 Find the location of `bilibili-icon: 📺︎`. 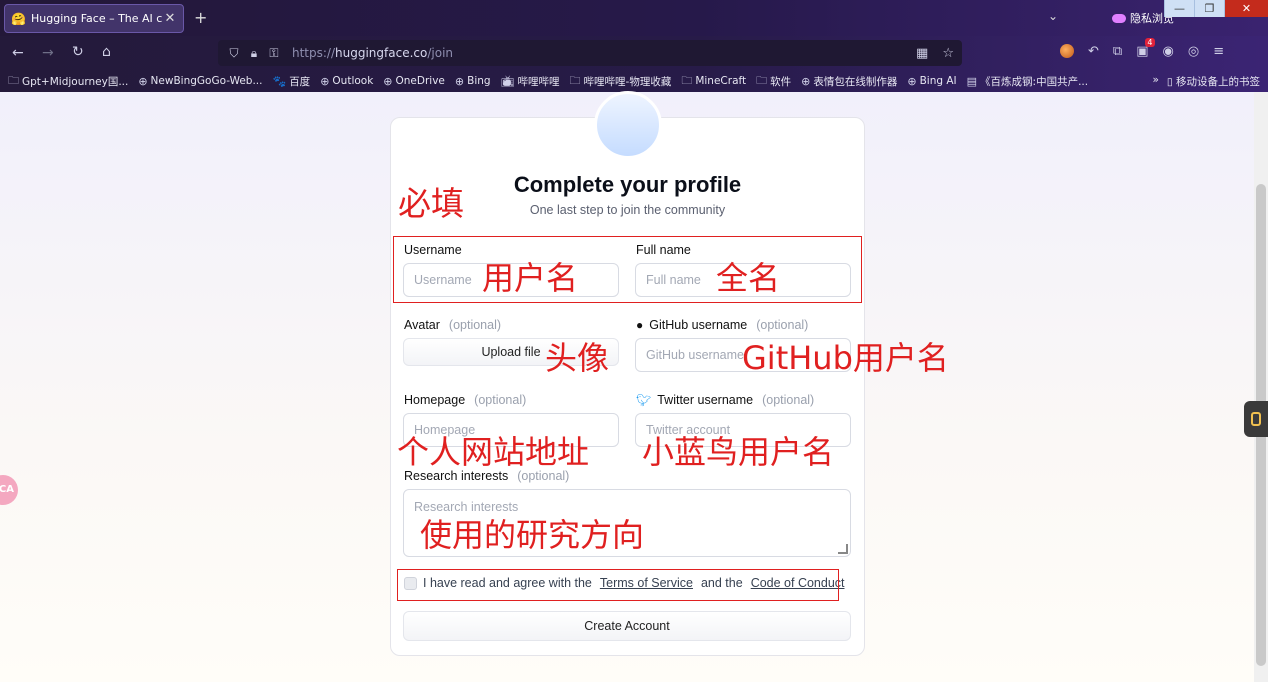

bilibili-icon: 📺︎ is located at coordinates (507, 81).